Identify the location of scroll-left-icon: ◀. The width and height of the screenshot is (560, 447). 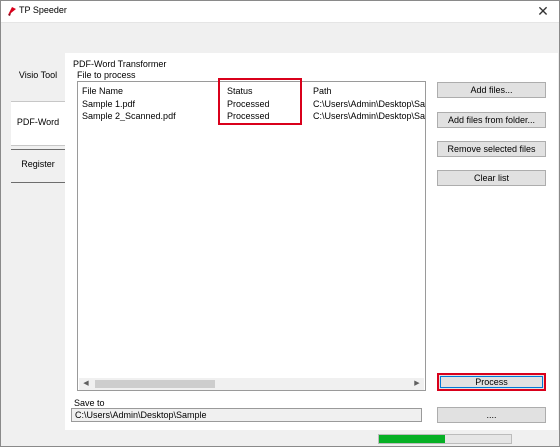
(86, 384).